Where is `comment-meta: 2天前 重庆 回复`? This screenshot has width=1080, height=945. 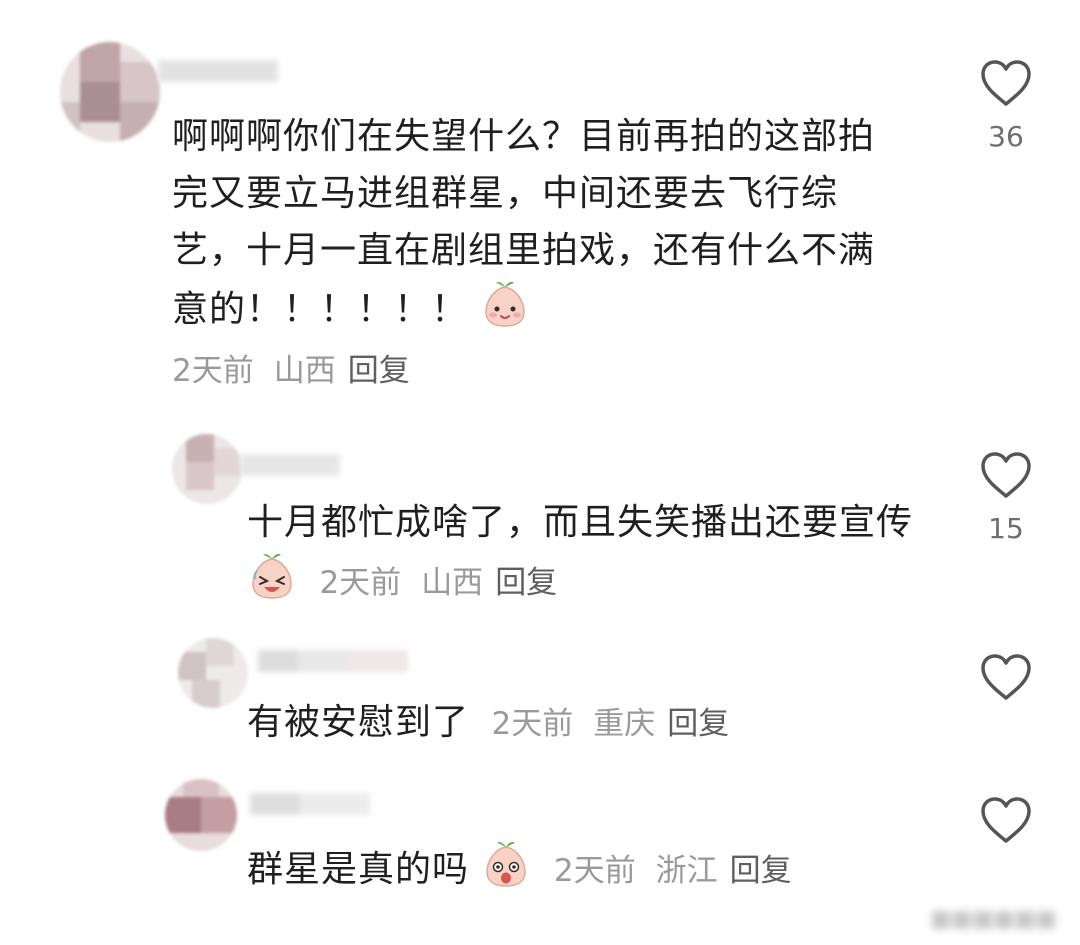 comment-meta: 2天前 重庆 回复 is located at coordinates (610, 724).